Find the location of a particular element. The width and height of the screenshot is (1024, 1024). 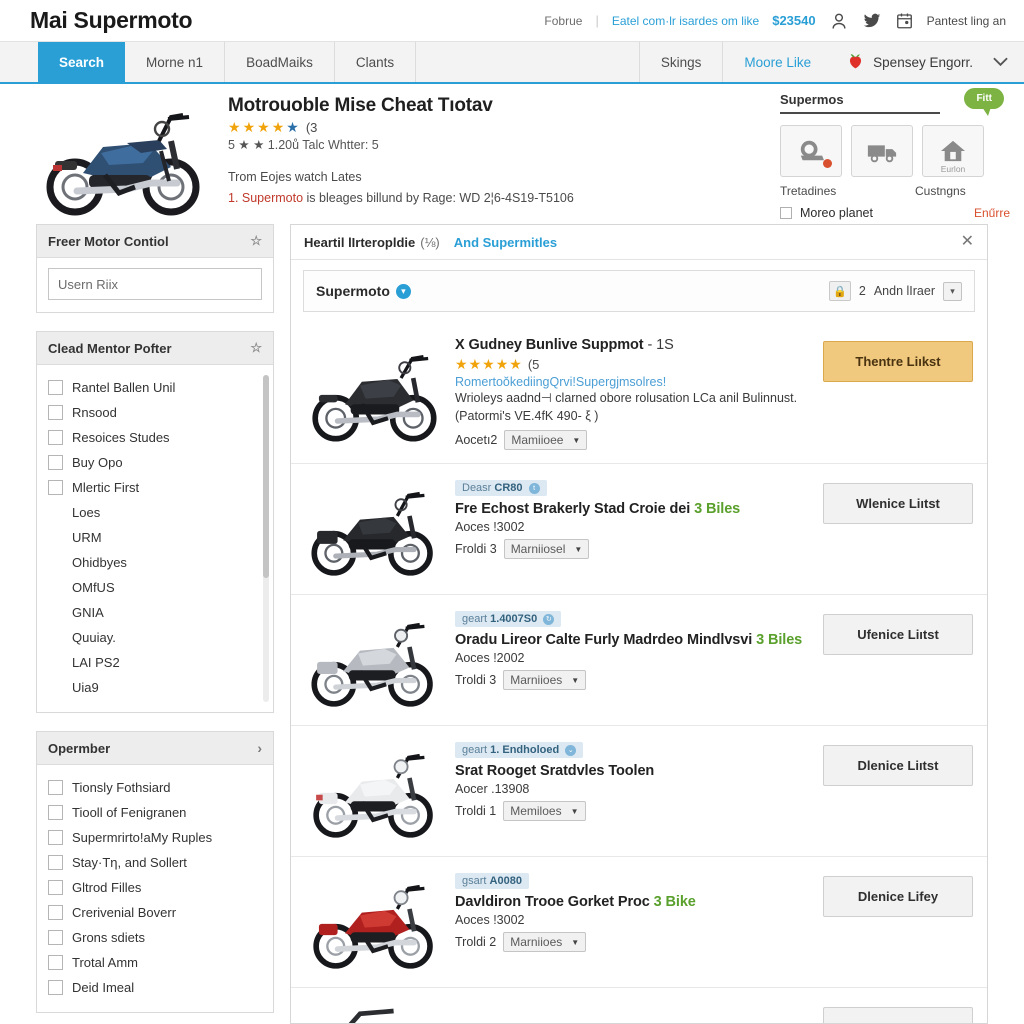

twitter-bird-icon is located at coordinates (872, 21).